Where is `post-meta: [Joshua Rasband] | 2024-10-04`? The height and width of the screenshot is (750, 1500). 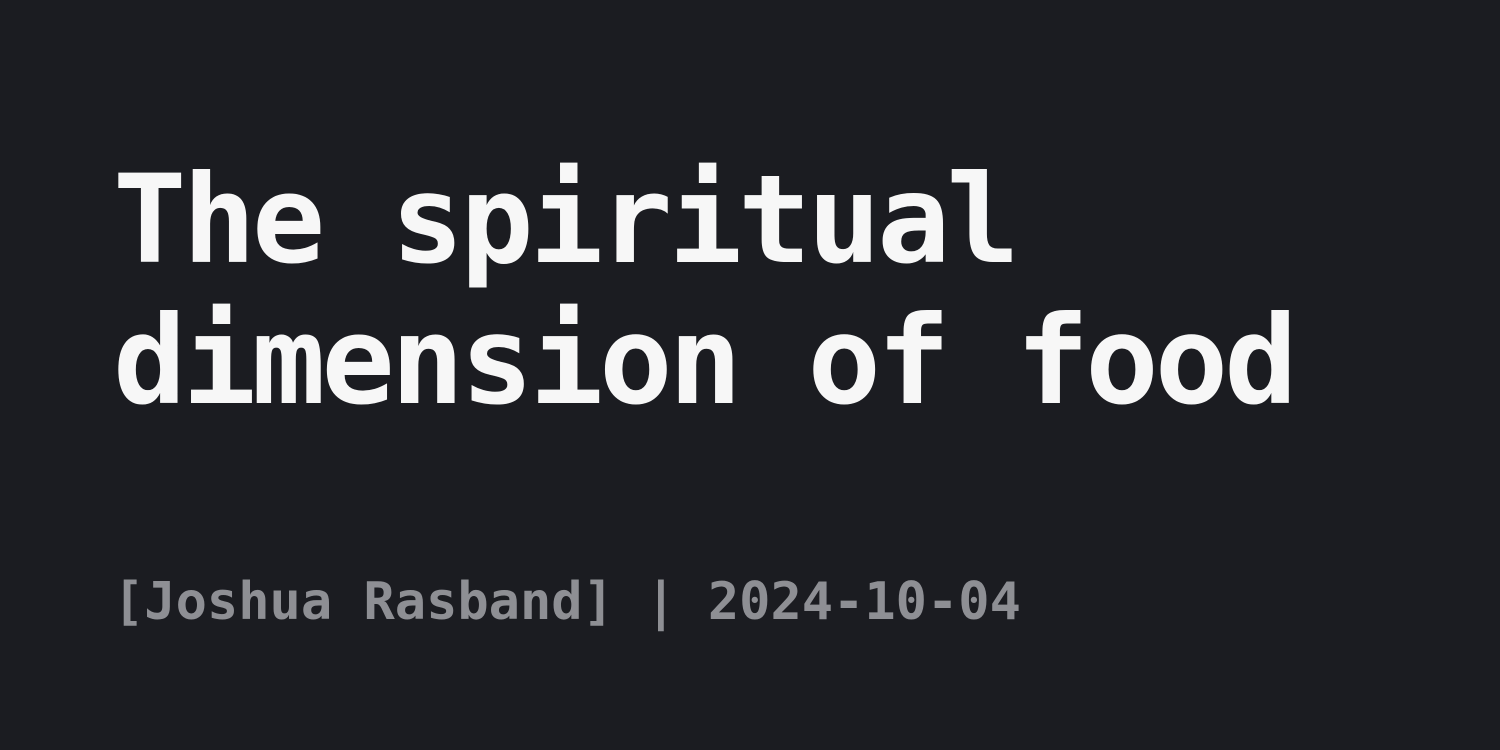 post-meta: [Joshua Rasband] | 2024-10-04 is located at coordinates (567, 602).